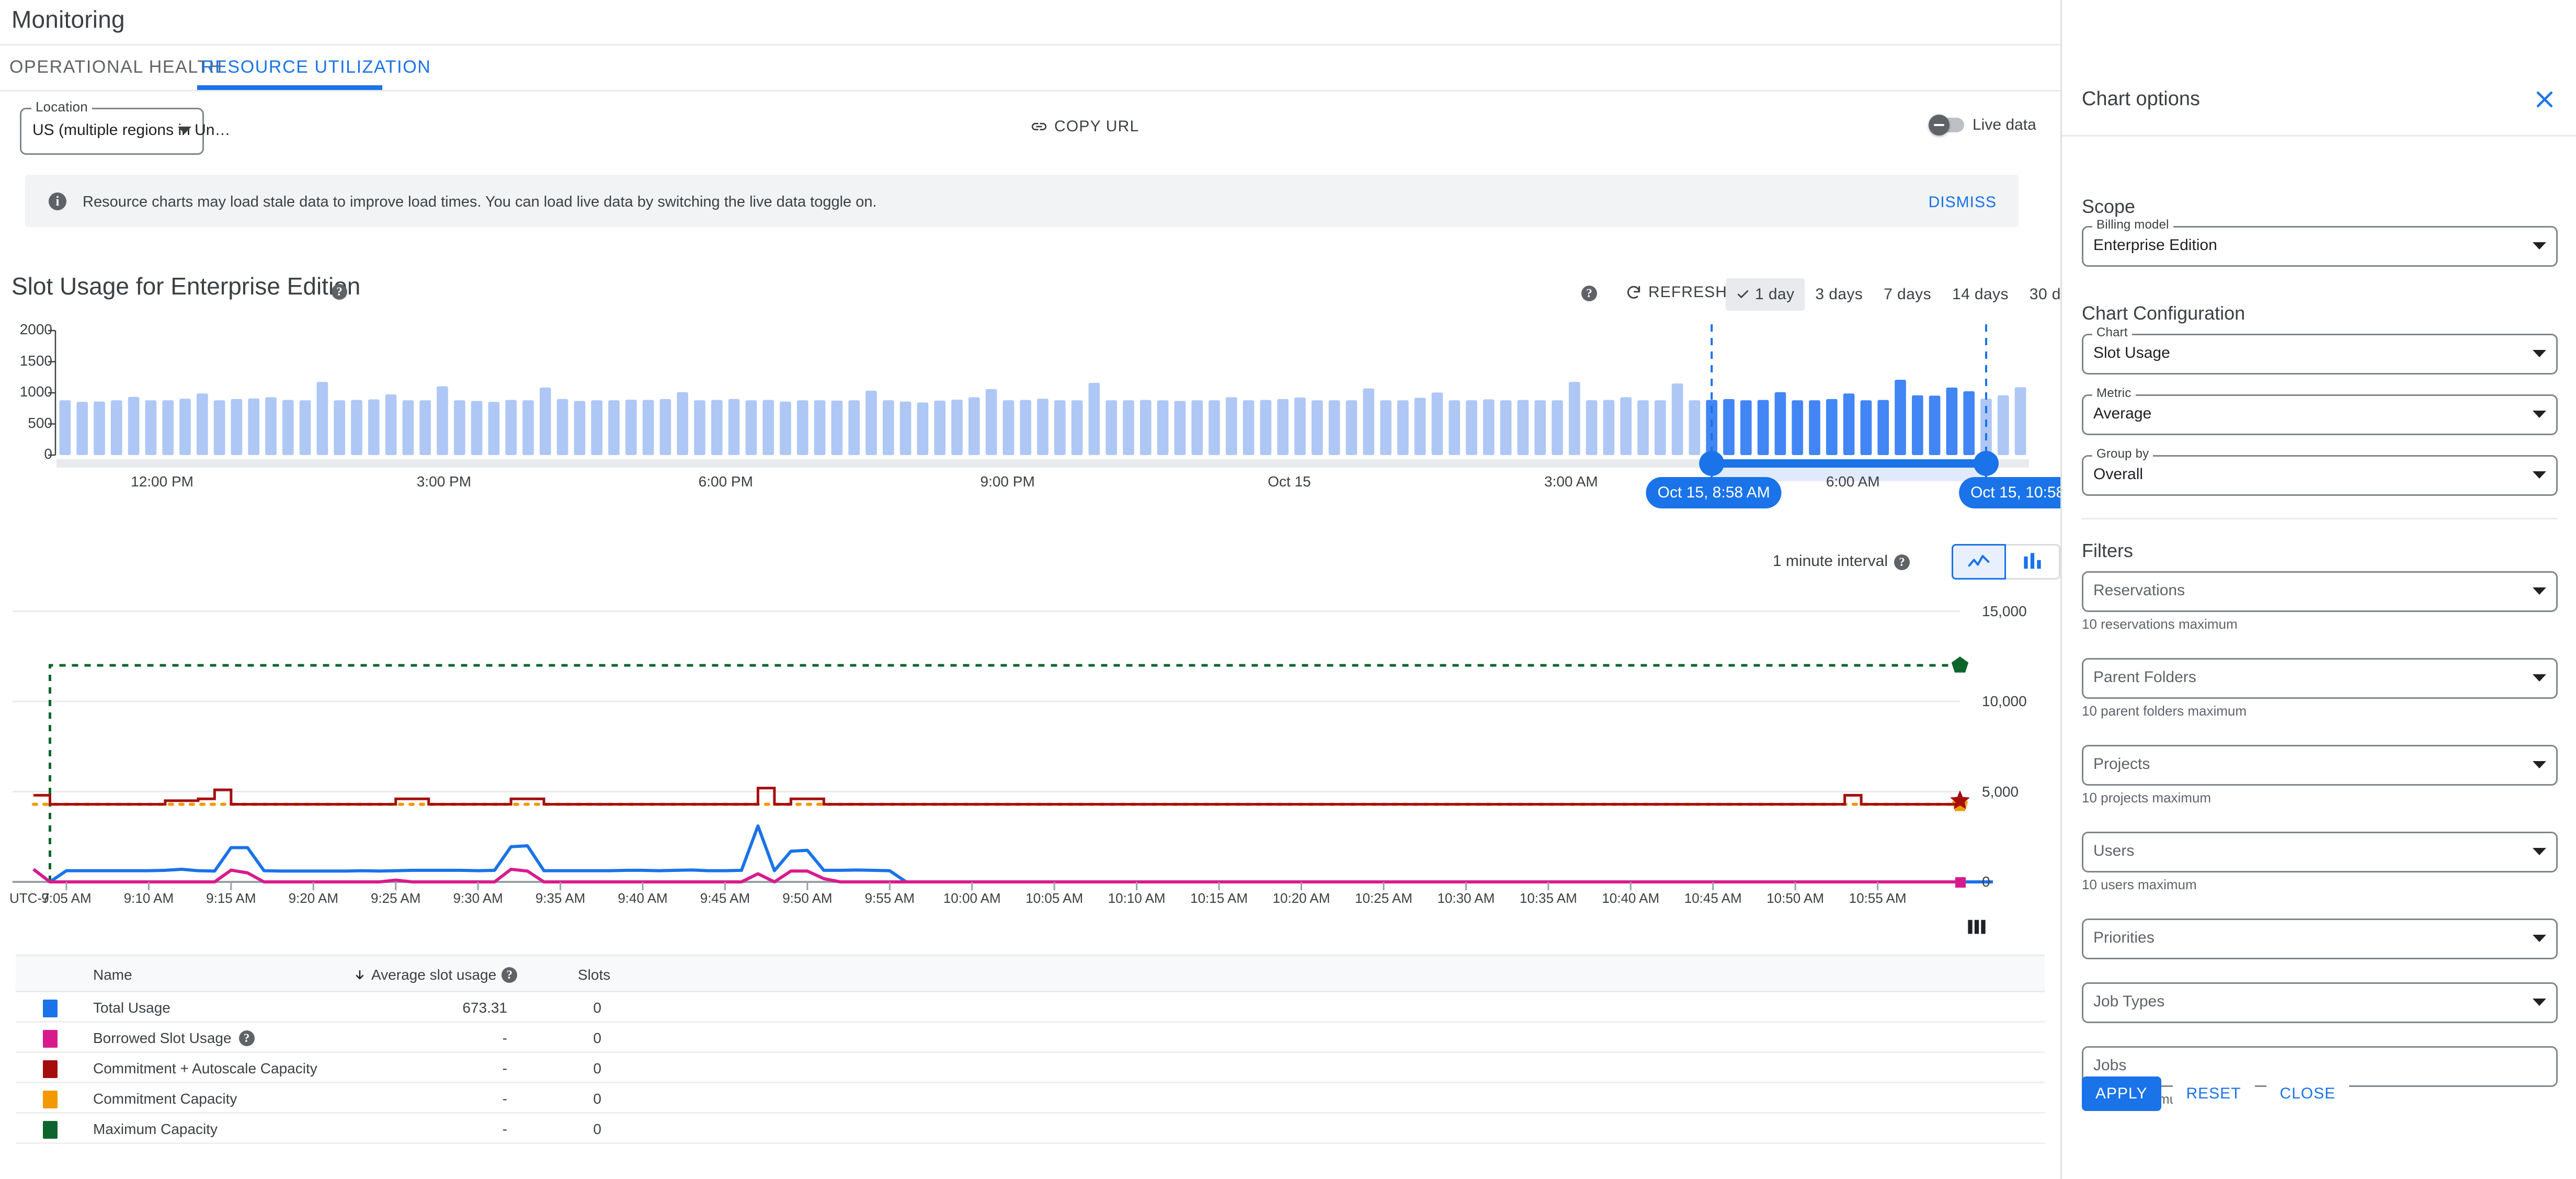 The image size is (2576, 1179). What do you see at coordinates (1031, 1098) in the screenshot?
I see `table-row: Commitment Capacity - 0` at bounding box center [1031, 1098].